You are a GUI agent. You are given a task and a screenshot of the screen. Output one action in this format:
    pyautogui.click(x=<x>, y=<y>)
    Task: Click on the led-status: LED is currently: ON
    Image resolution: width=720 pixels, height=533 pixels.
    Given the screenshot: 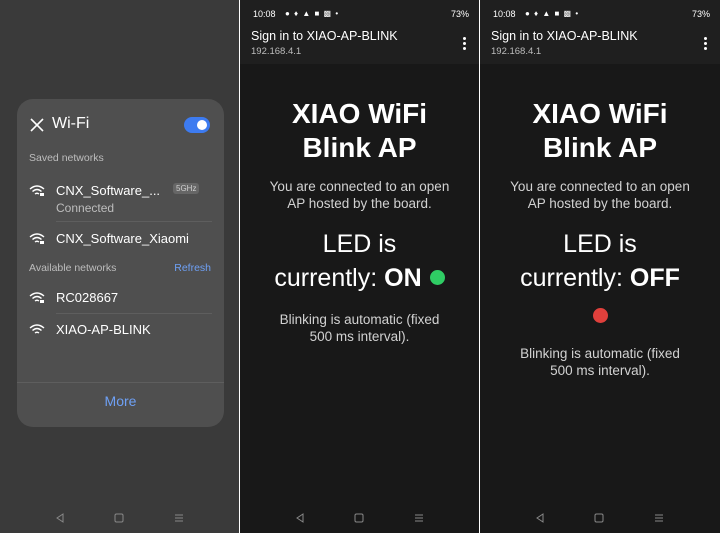 What is the action you would take?
    pyautogui.click(x=359, y=261)
    